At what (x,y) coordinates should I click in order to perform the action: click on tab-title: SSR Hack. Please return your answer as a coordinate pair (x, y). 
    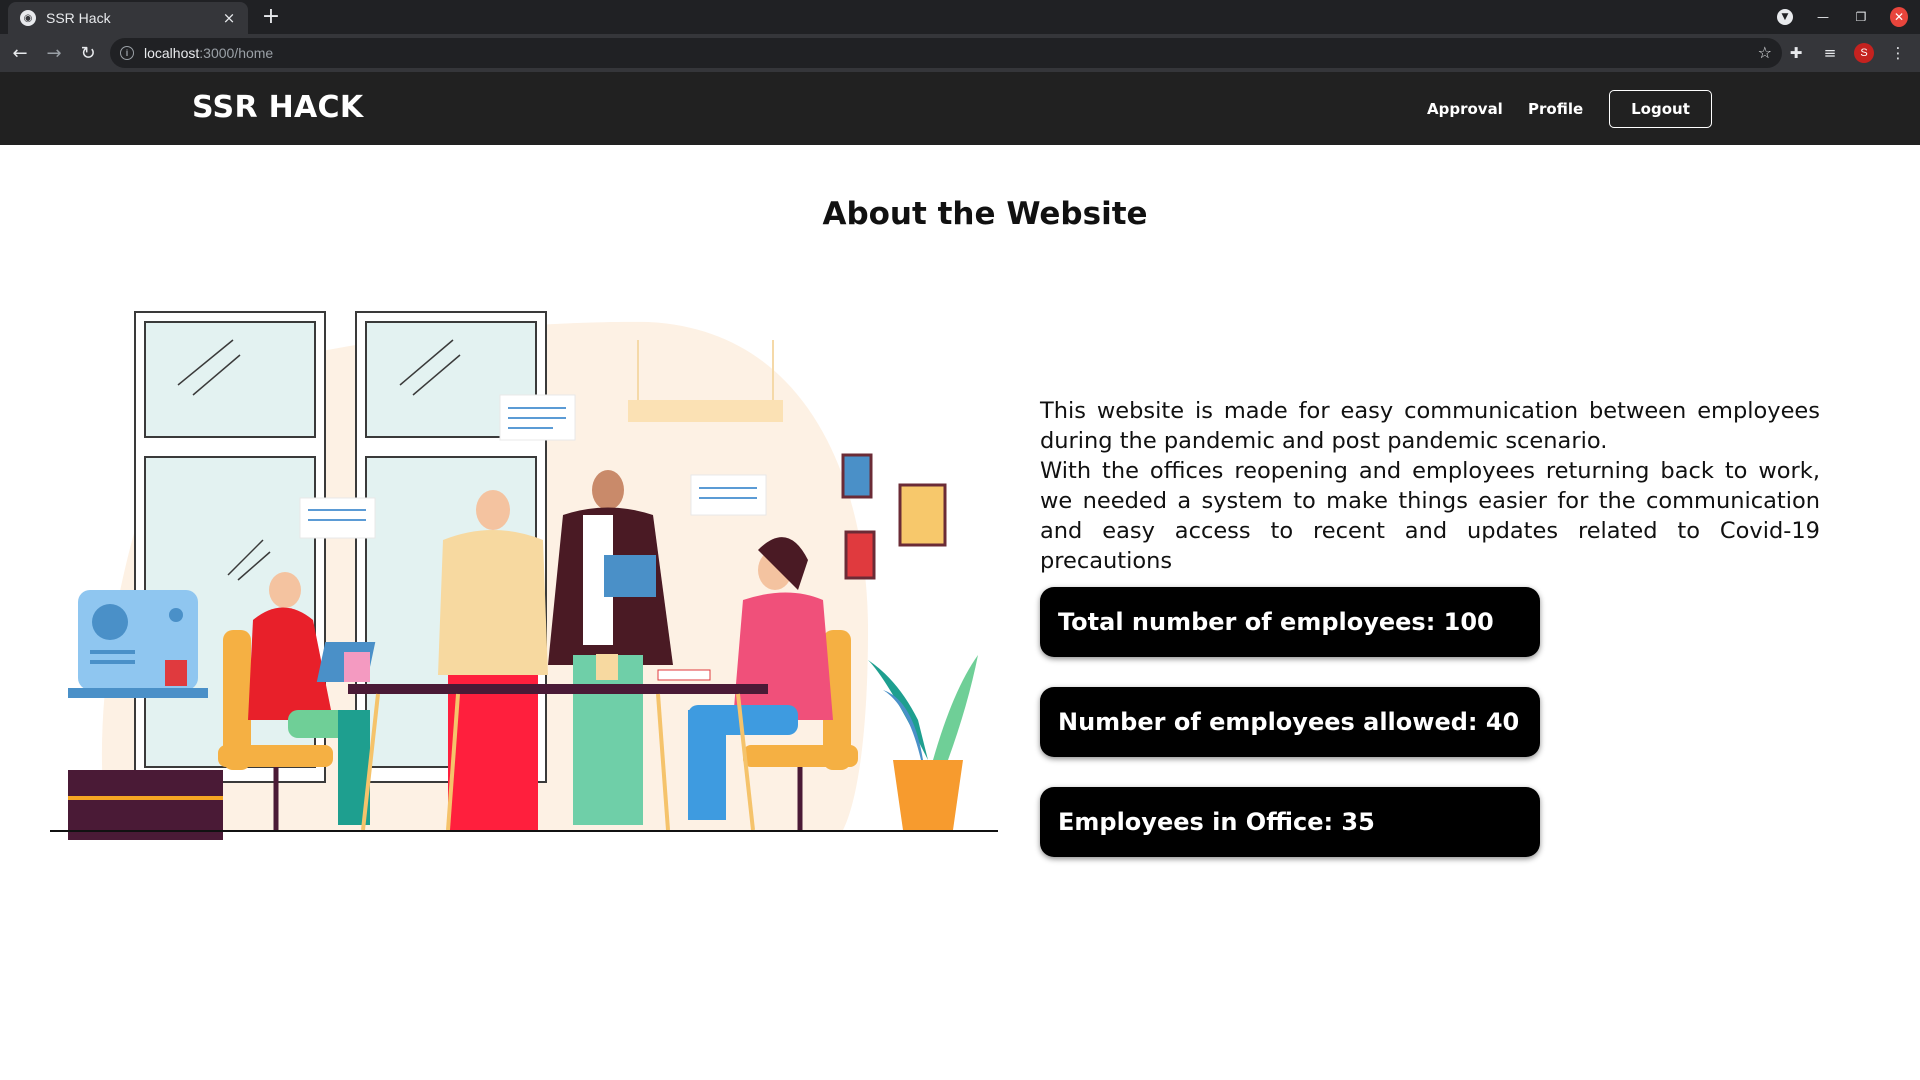
    Looking at the image, I should click on (78, 18).